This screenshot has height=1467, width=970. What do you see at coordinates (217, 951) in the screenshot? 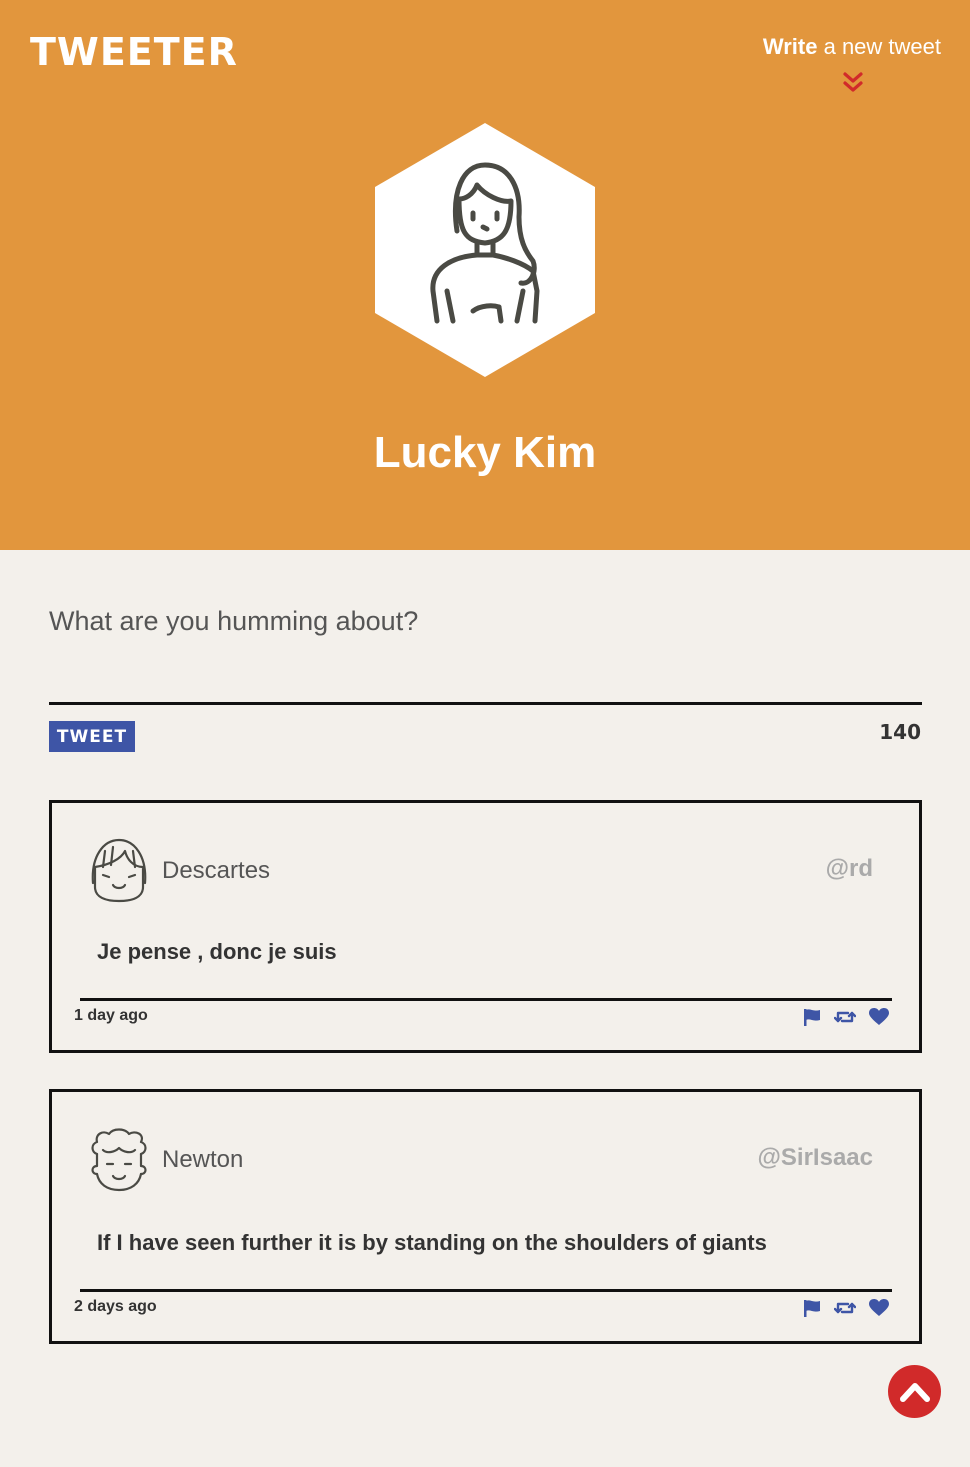
I see `tweet-content: Je pense , donc je suis` at bounding box center [217, 951].